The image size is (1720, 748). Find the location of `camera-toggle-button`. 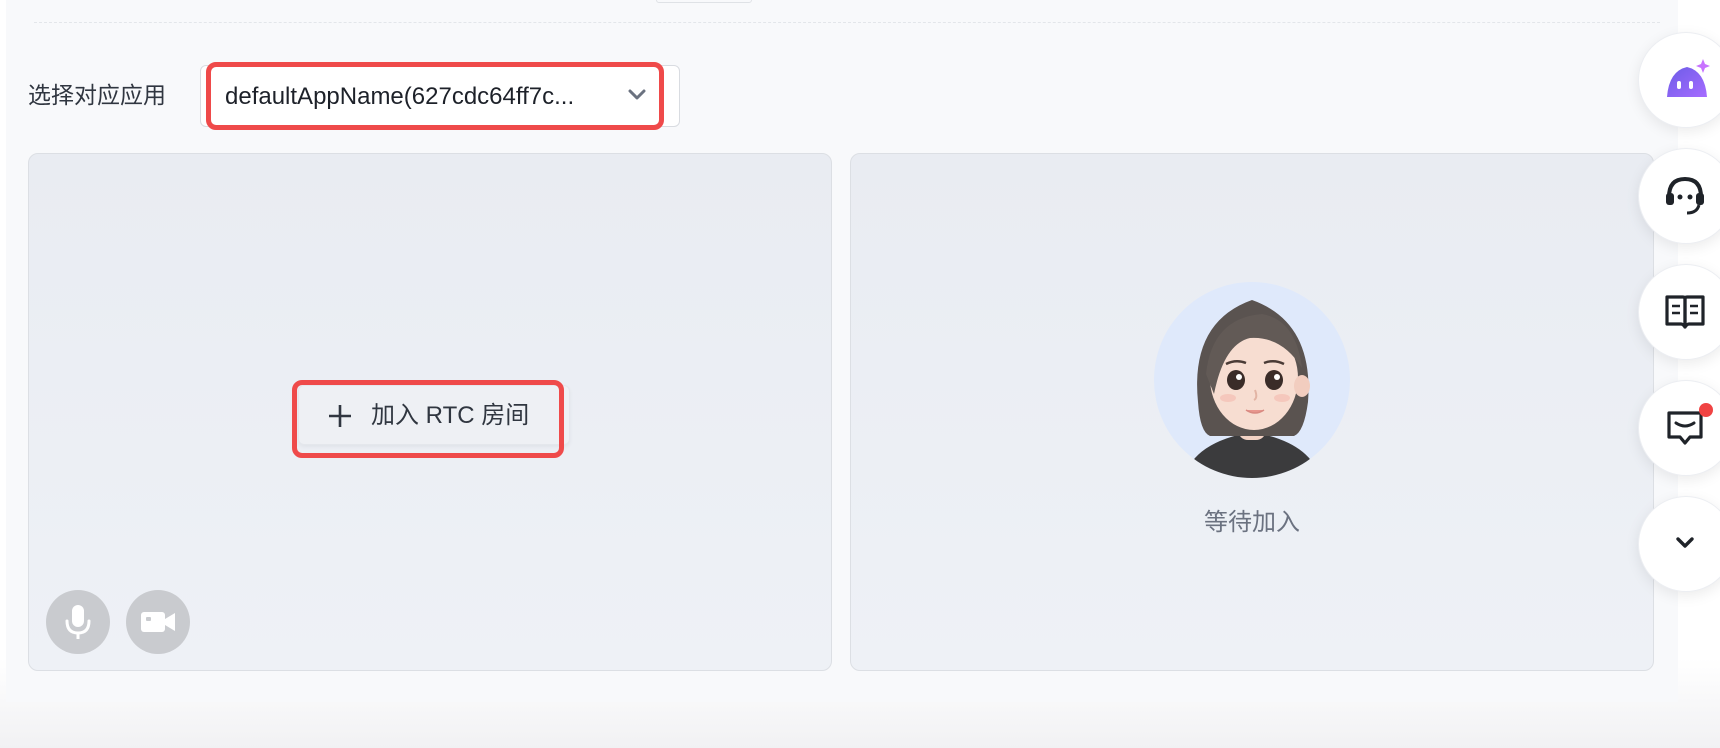

camera-toggle-button is located at coordinates (158, 622).